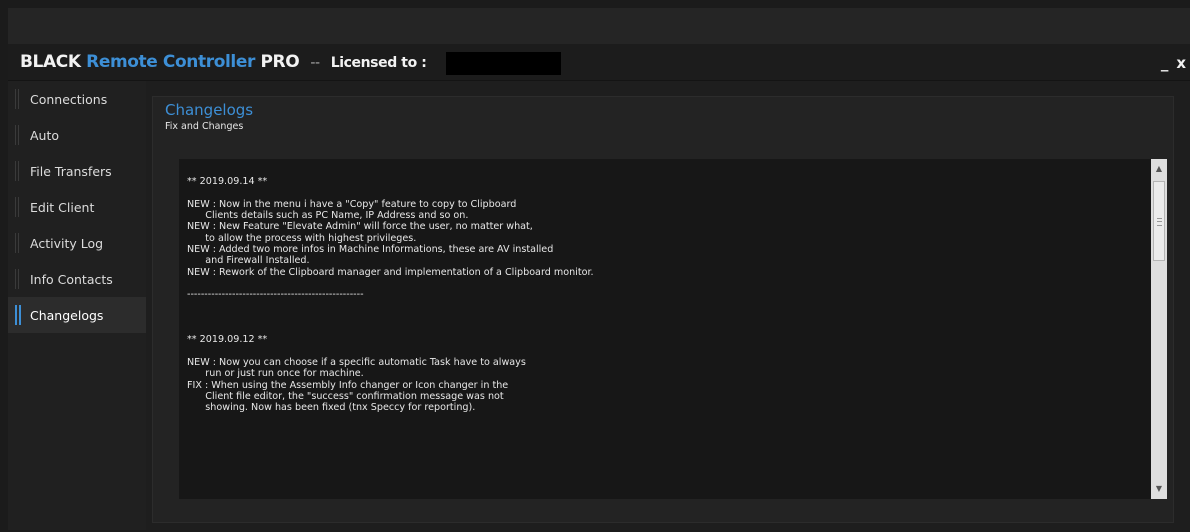 The image size is (1190, 532). Describe the element at coordinates (1181, 63) in the screenshot. I see `close-button: x` at that location.